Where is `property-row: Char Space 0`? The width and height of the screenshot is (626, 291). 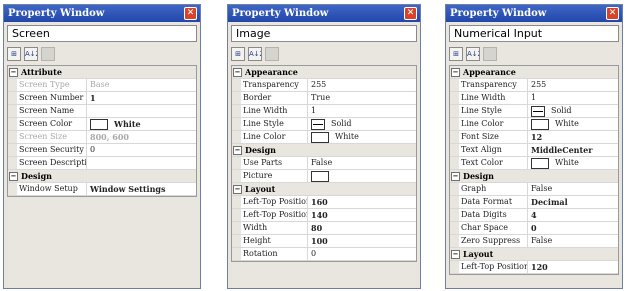 property-row: Char Space 0 is located at coordinates (534, 228).